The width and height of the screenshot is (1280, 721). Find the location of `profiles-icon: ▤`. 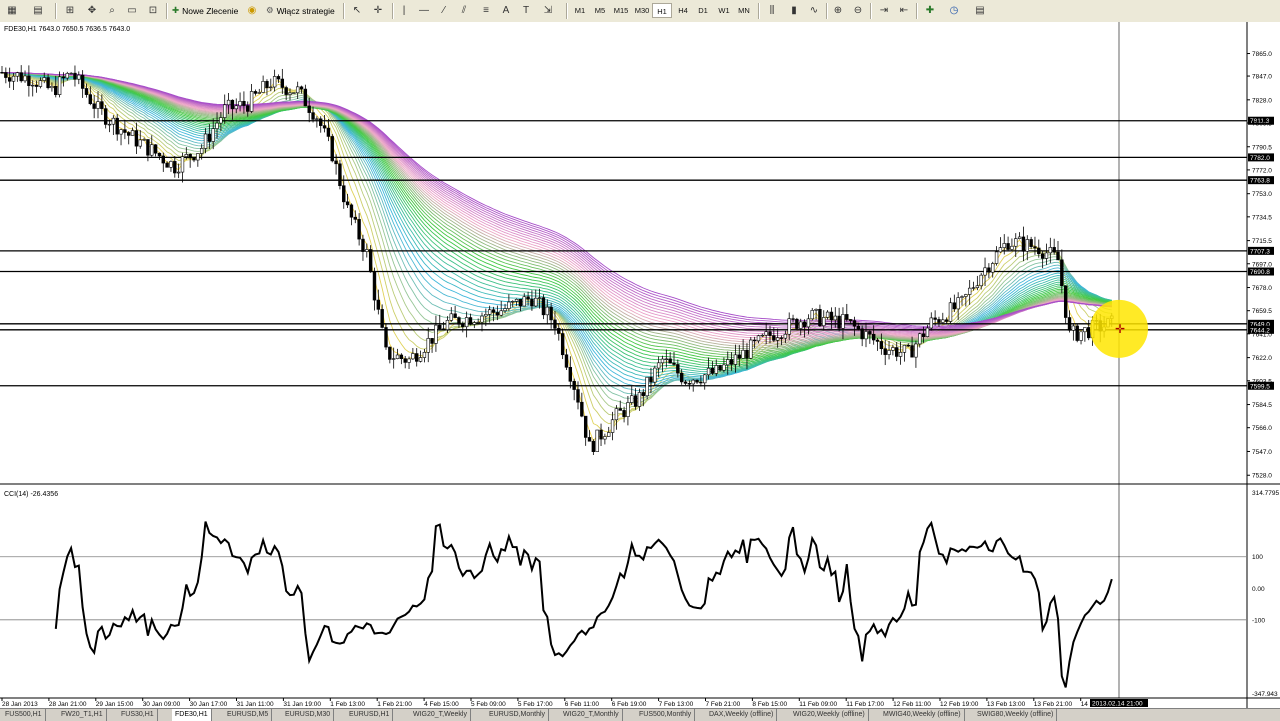

profiles-icon: ▤ is located at coordinates (38, 10).